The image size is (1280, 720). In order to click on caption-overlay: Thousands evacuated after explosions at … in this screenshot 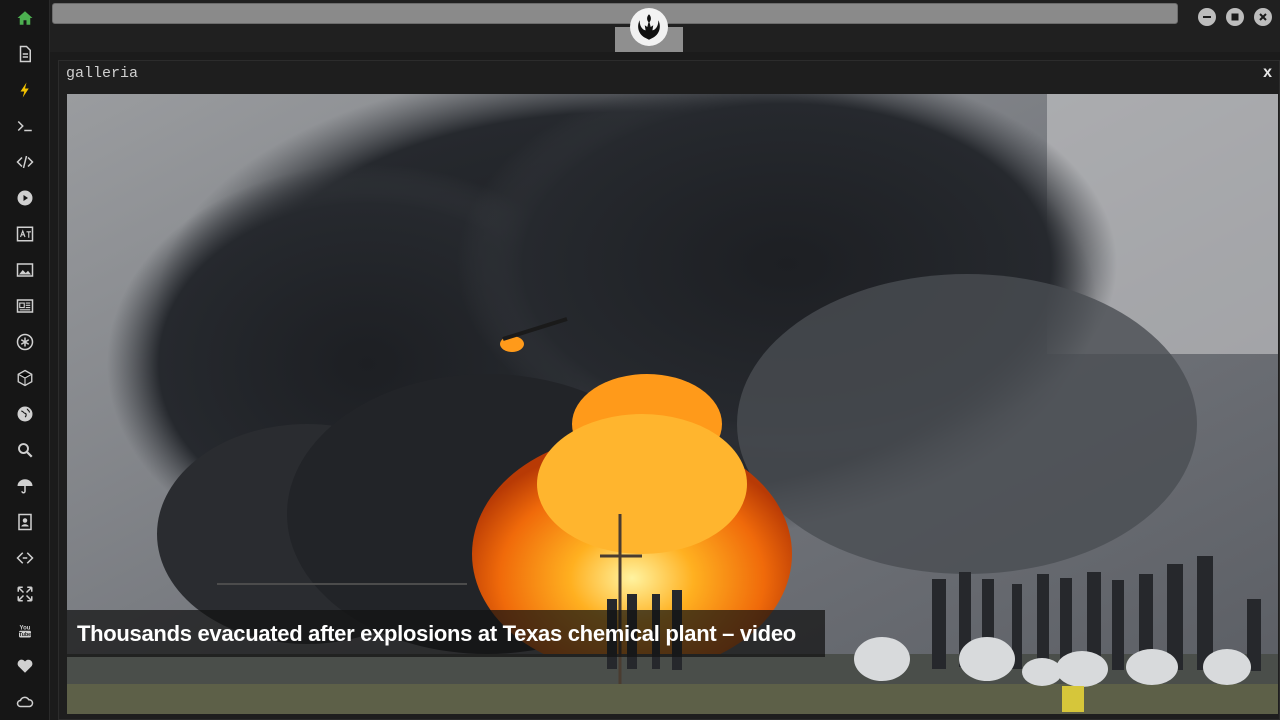, I will do `click(446, 633)`.